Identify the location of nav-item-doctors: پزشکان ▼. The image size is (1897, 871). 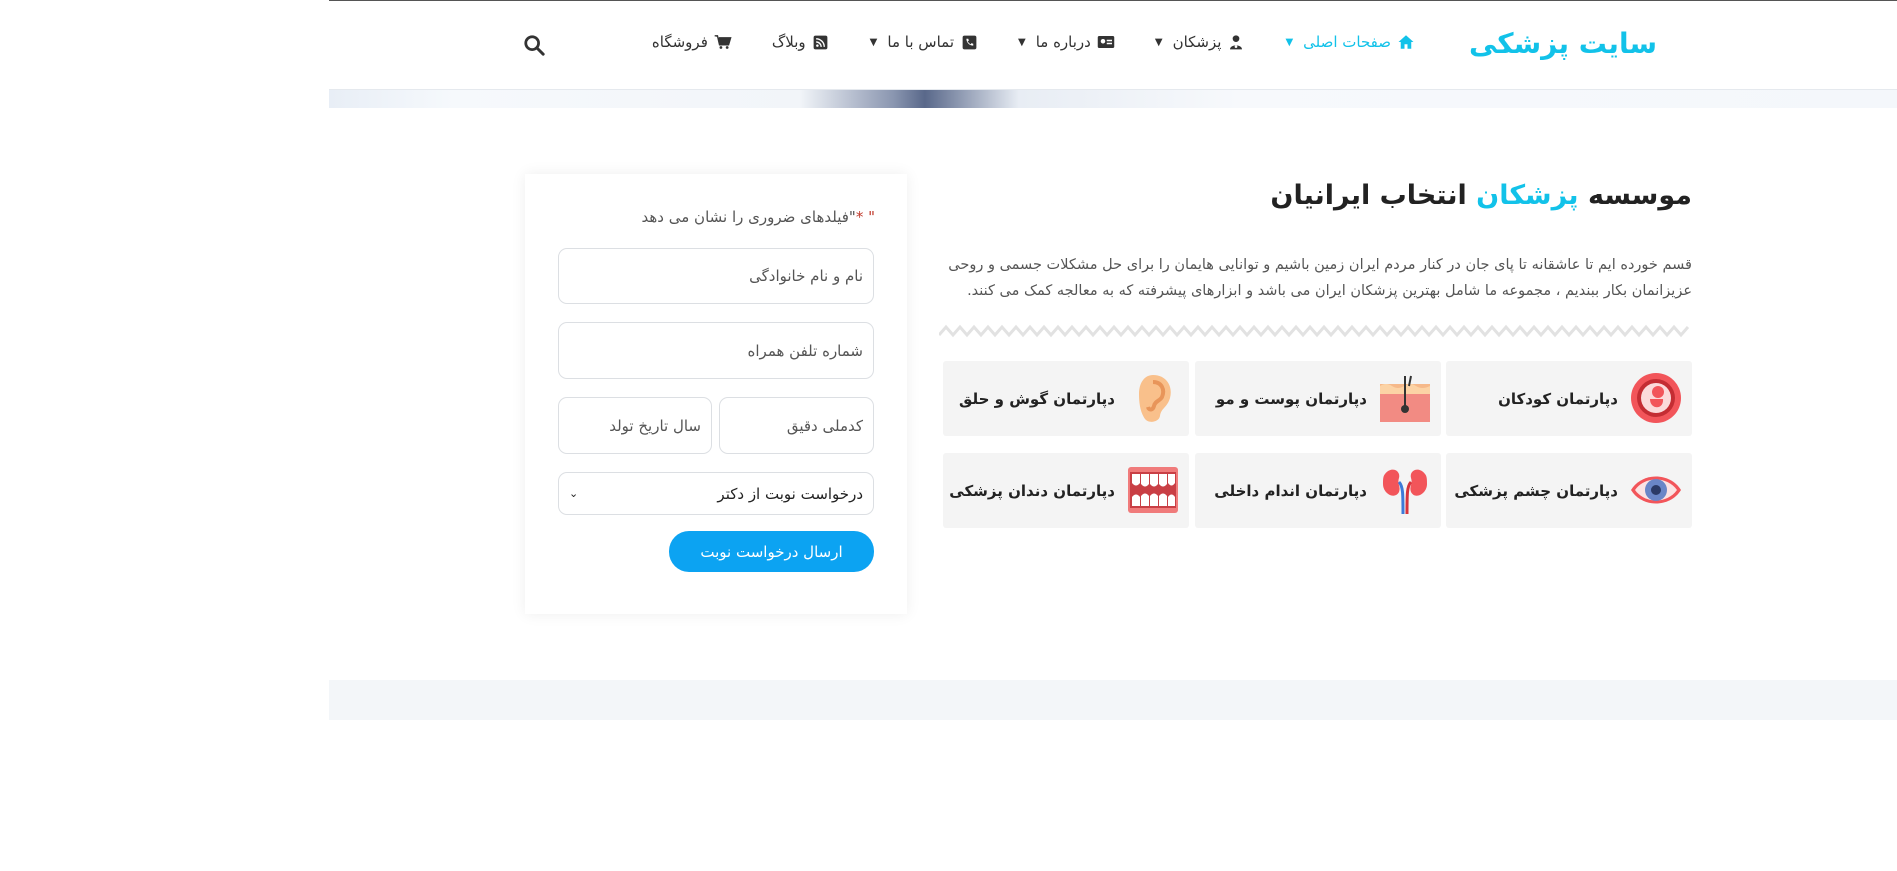
(1200, 42).